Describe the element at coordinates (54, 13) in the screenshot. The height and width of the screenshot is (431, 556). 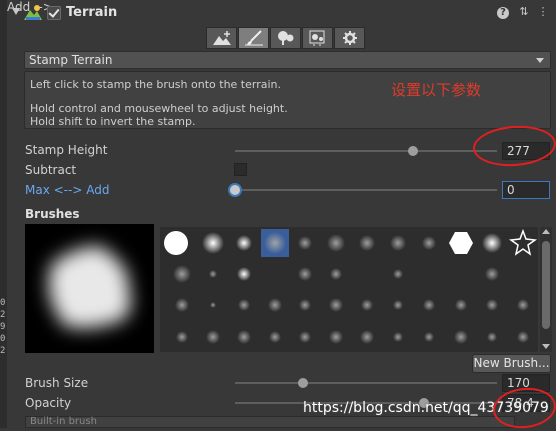
I see `enabled-checkbox` at that location.